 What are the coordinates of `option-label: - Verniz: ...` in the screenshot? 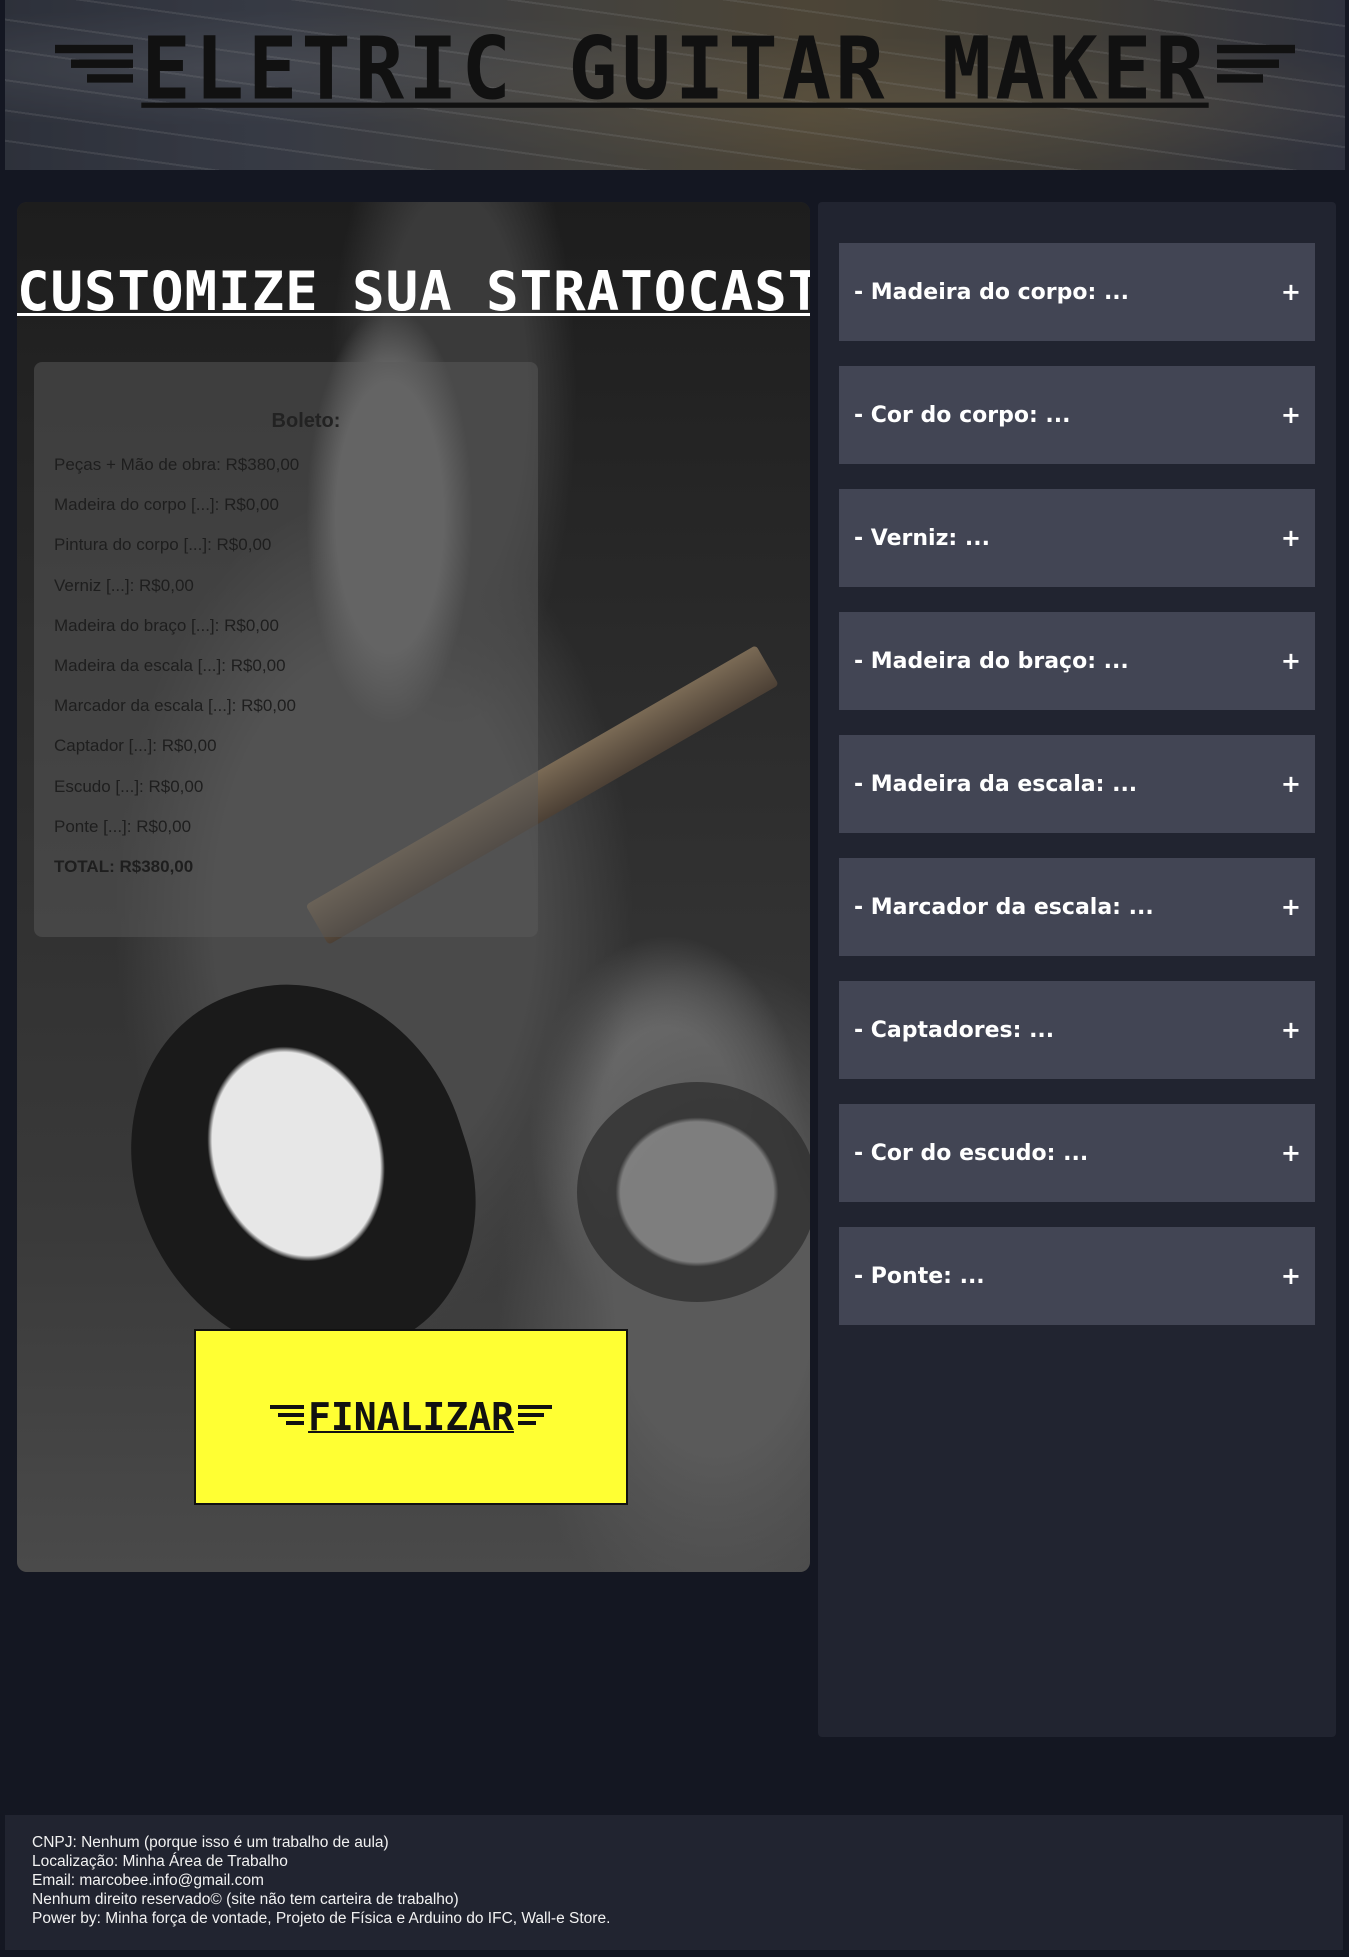 It's located at (922, 538).